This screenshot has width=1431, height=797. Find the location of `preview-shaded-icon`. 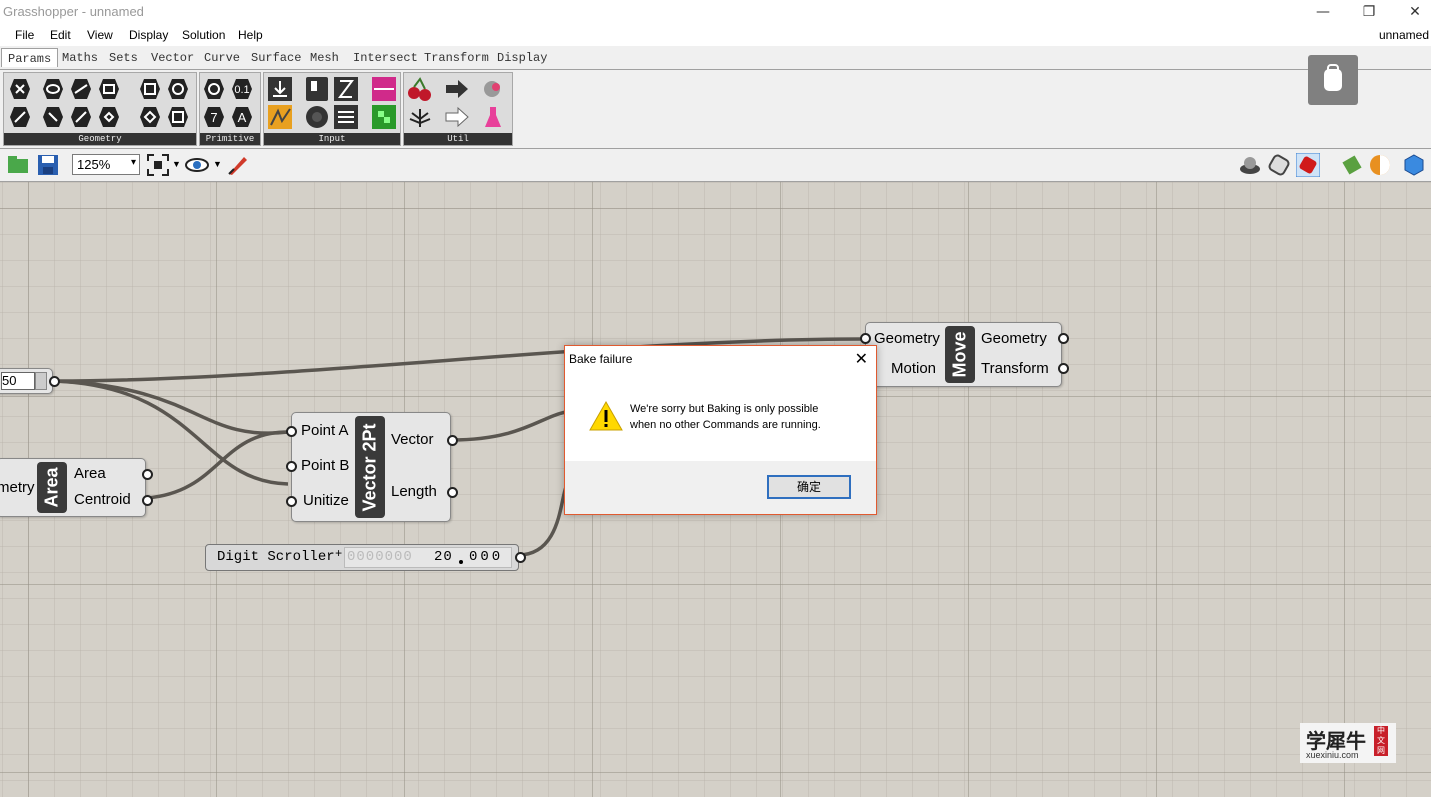

preview-shaded-icon is located at coordinates (1250, 165).